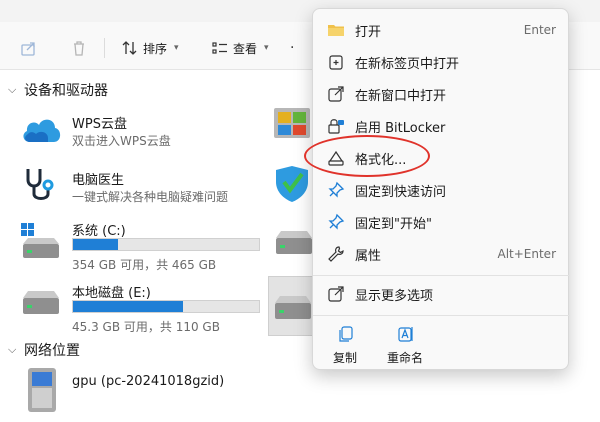  Describe the element at coordinates (441, 294) in the screenshot. I see `menu-item-more-options: 显示更多选项` at that location.